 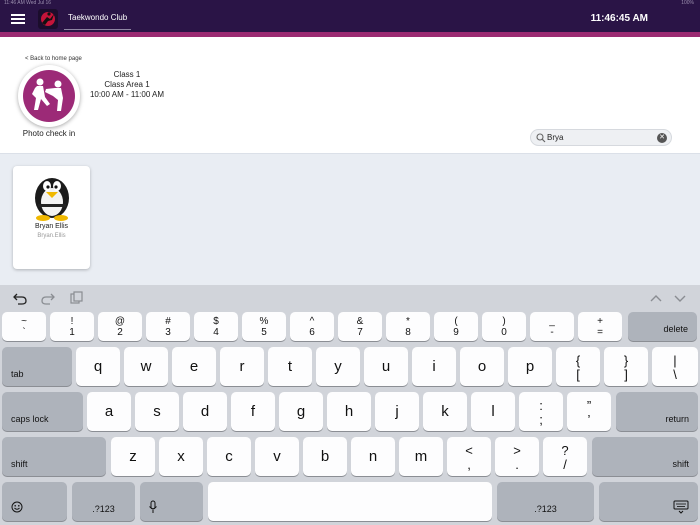 What do you see at coordinates (48, 298) in the screenshot?
I see `redo-icon` at bounding box center [48, 298].